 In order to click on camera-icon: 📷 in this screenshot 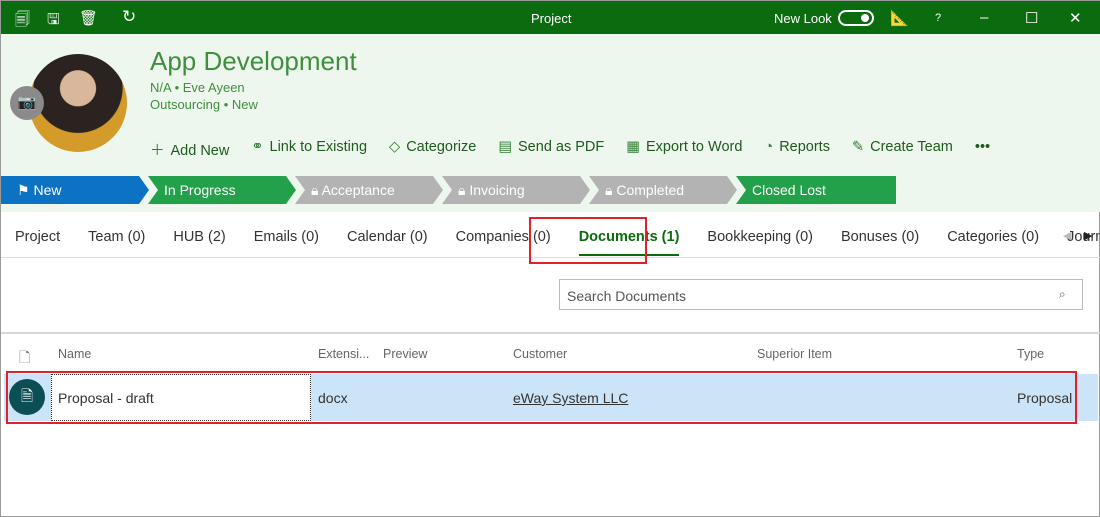, I will do `click(27, 103)`.